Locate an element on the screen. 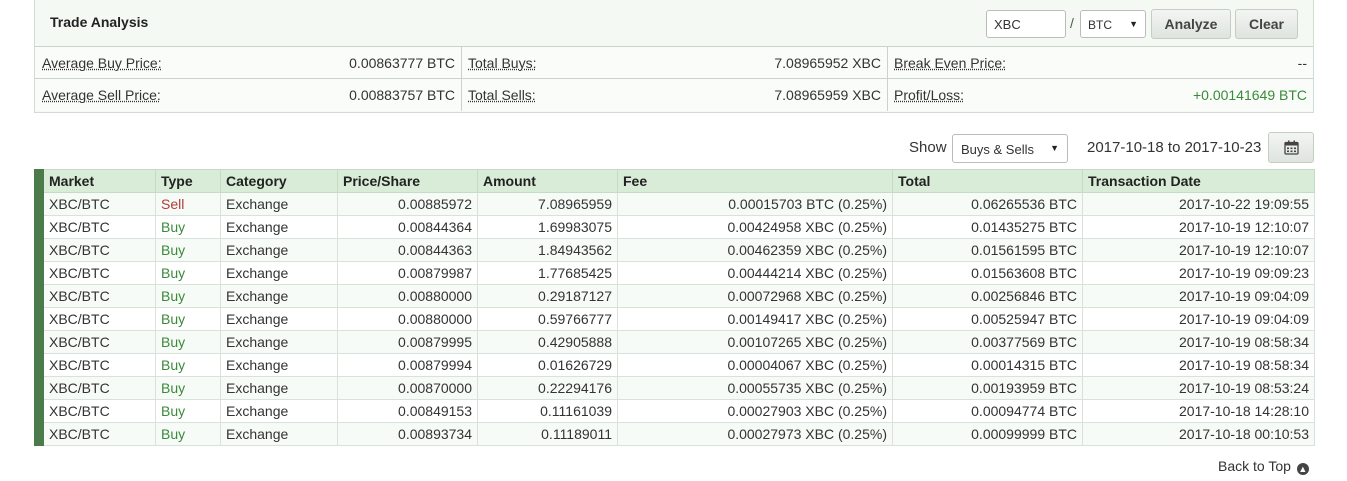 This screenshot has height=481, width=1347. profit-loss-value: +0.00141649 BTC is located at coordinates (1249, 95).